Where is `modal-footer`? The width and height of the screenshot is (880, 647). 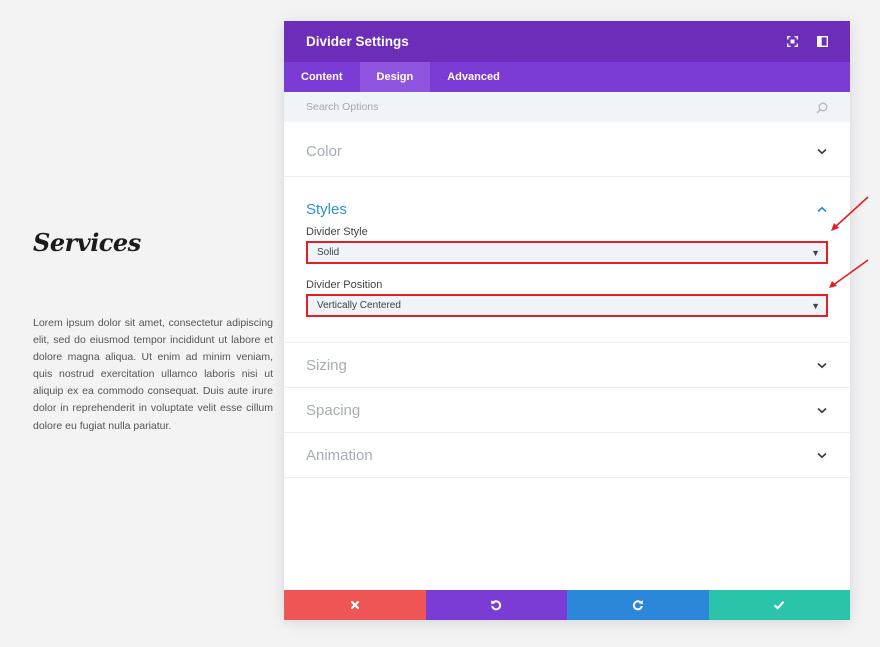
modal-footer is located at coordinates (567, 605).